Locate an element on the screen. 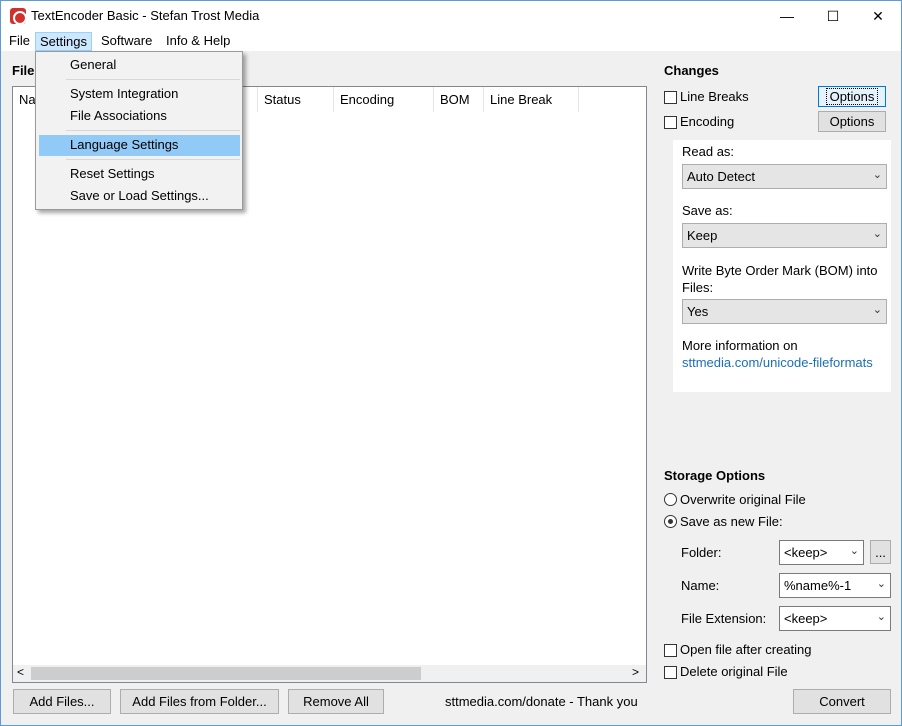 The height and width of the screenshot is (726, 902). column-status: Status is located at coordinates (296, 99).